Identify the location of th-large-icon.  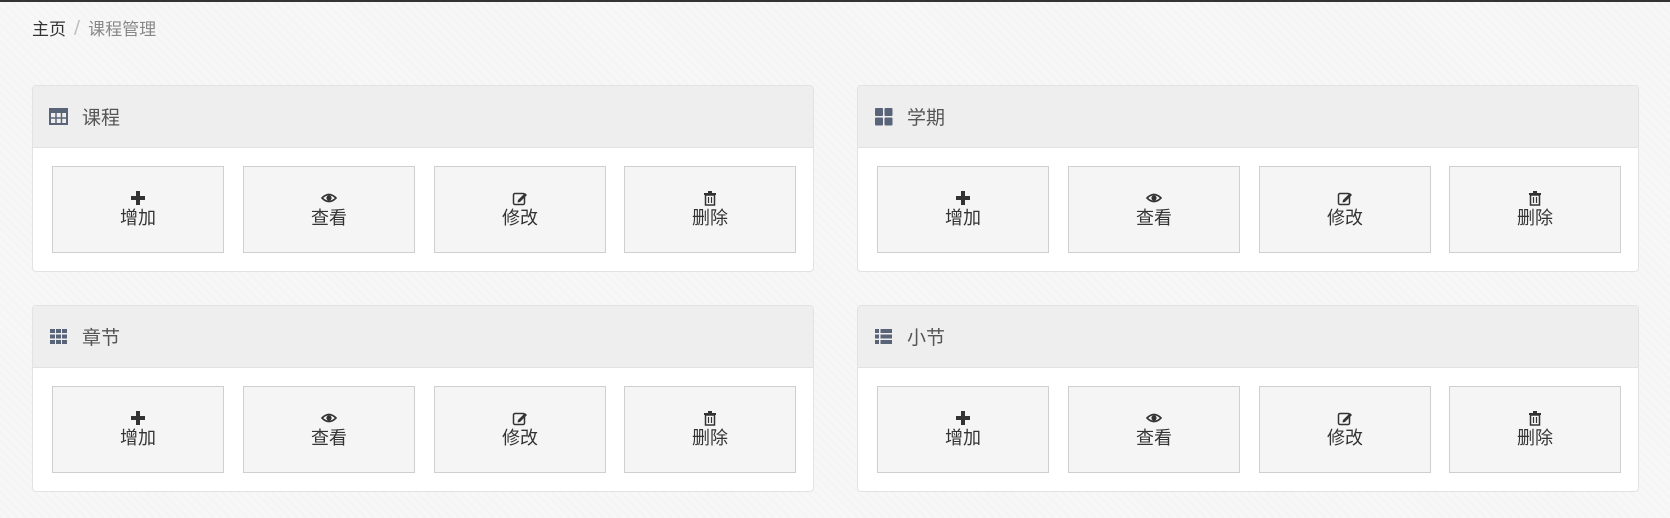
(883, 116).